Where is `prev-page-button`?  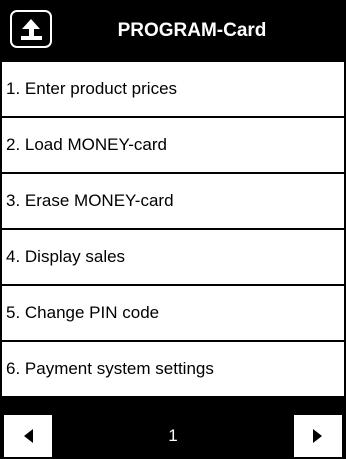 prev-page-button is located at coordinates (28, 436).